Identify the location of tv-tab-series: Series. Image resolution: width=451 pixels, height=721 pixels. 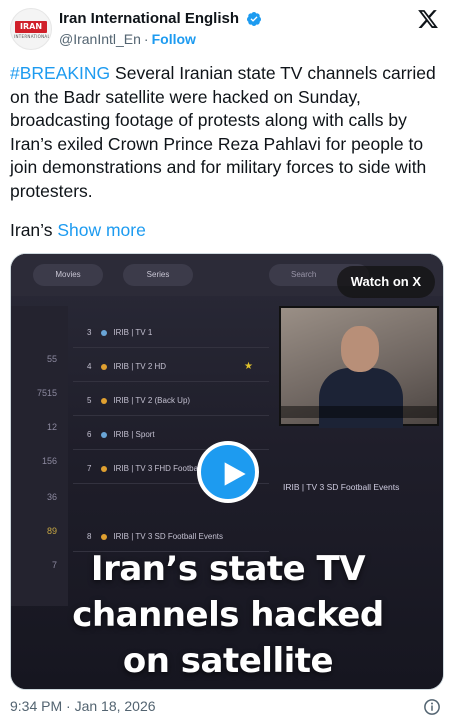
(158, 275).